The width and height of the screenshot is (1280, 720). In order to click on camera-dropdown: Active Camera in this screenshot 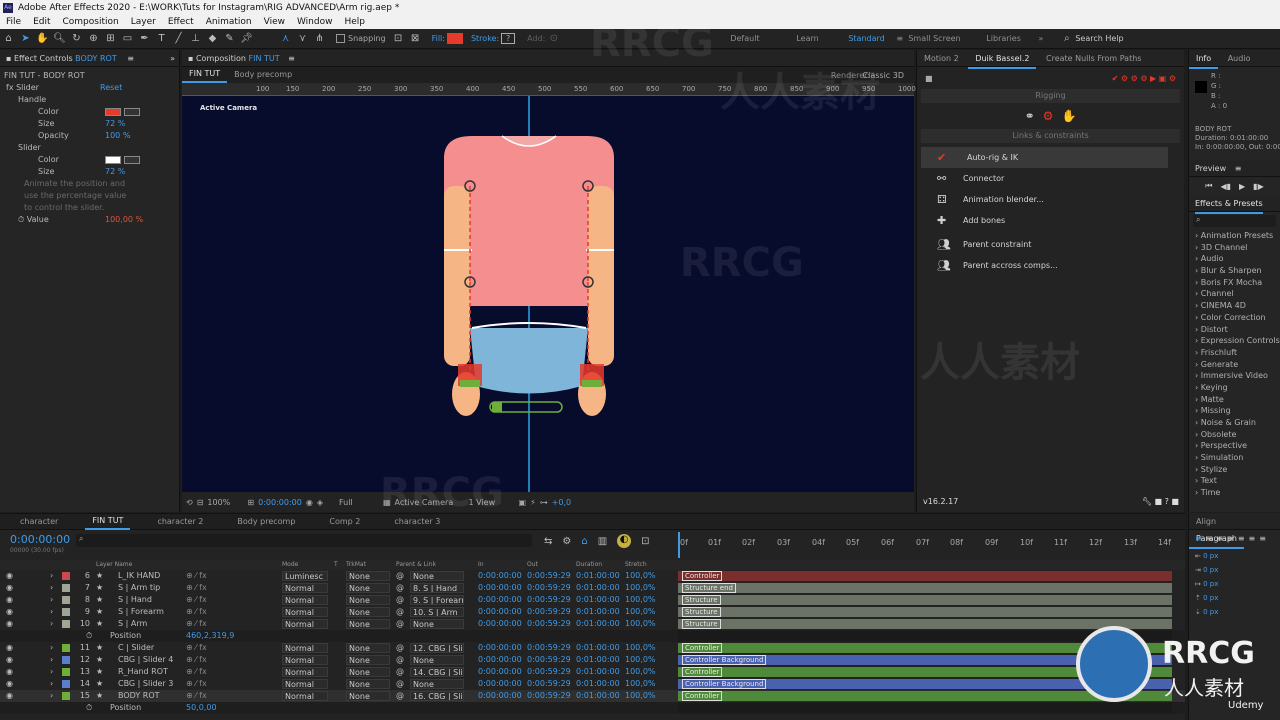, I will do `click(430, 502)`.